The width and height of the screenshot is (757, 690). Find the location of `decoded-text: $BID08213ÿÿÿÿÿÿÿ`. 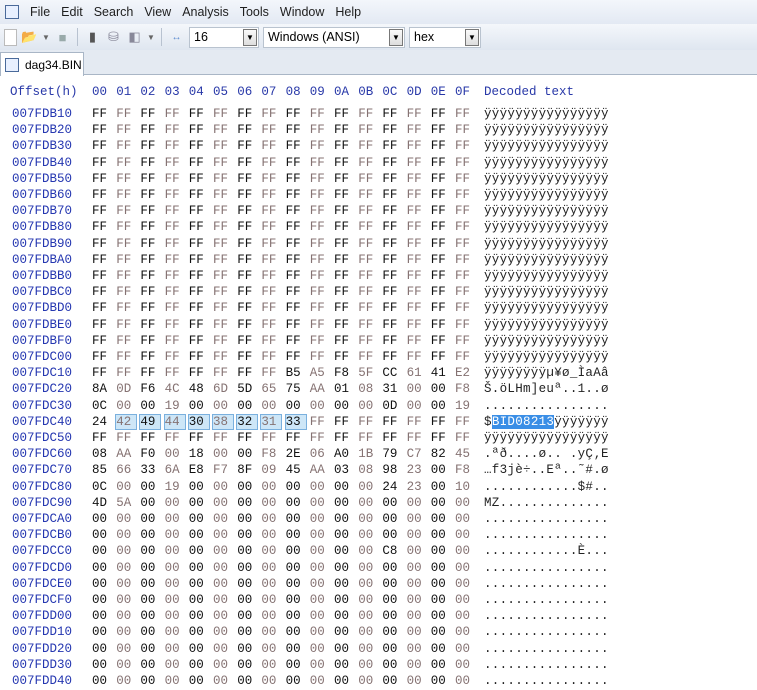

decoded-text: $BID08213ÿÿÿÿÿÿÿ is located at coordinates (546, 421).